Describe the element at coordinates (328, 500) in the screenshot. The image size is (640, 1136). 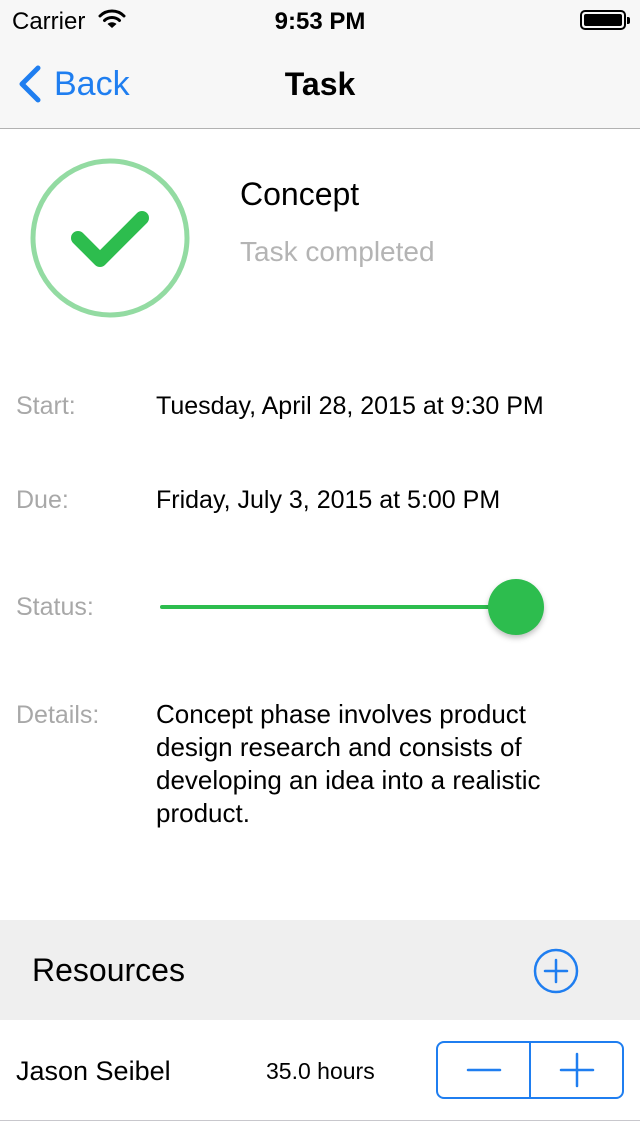
I see `due-value: Friday, July 3, 2015 at 5:00 PM` at that location.